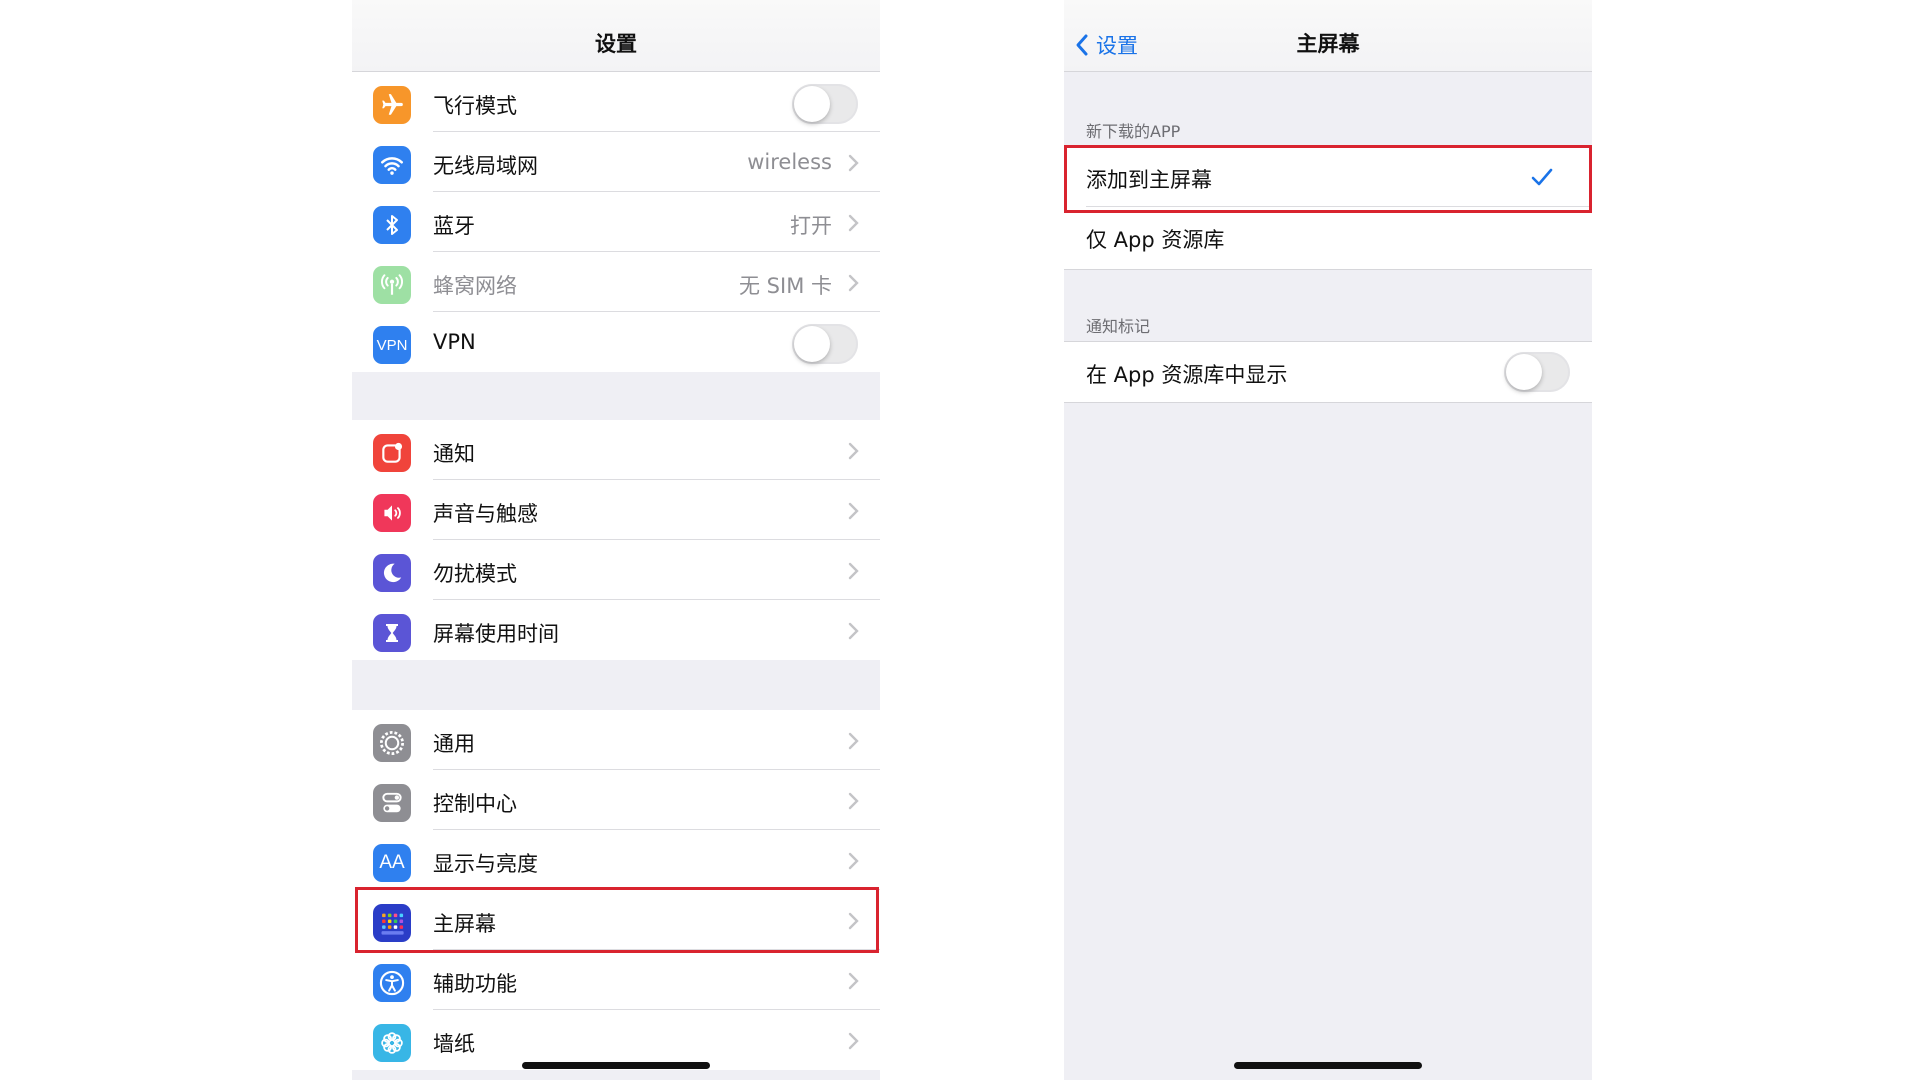 This screenshot has width=1920, height=1080. What do you see at coordinates (1542, 177) in the screenshot?
I see `checkmark-icon` at bounding box center [1542, 177].